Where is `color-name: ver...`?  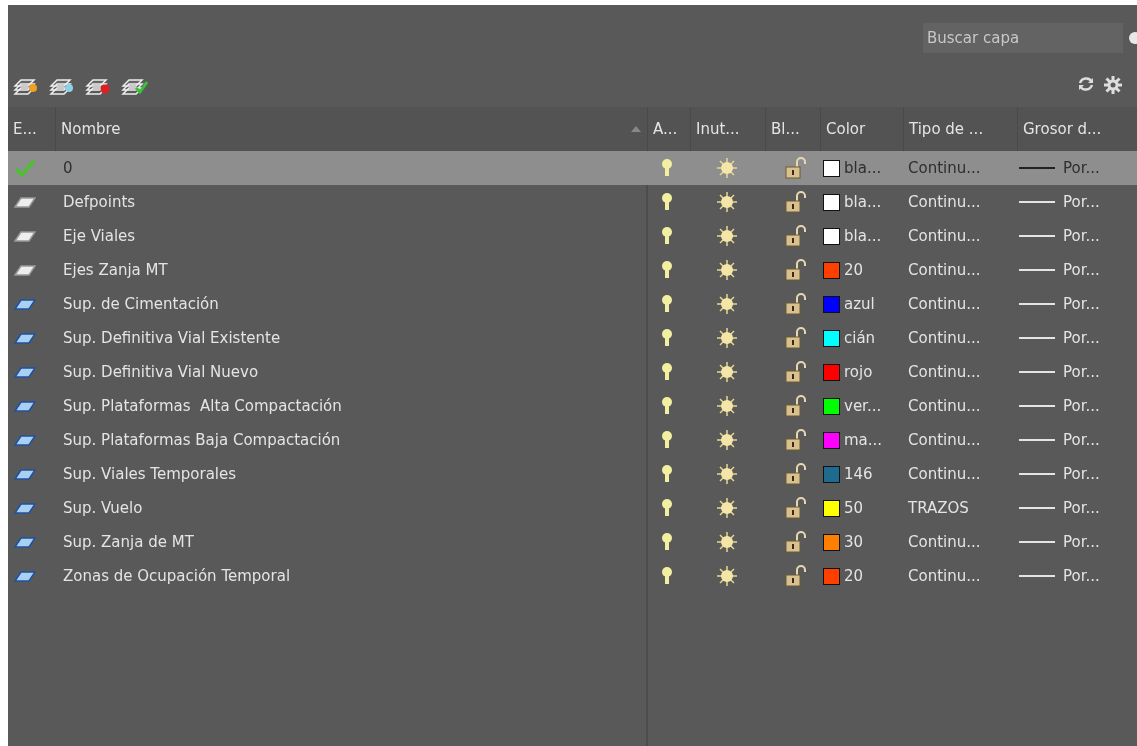
color-name: ver... is located at coordinates (863, 406).